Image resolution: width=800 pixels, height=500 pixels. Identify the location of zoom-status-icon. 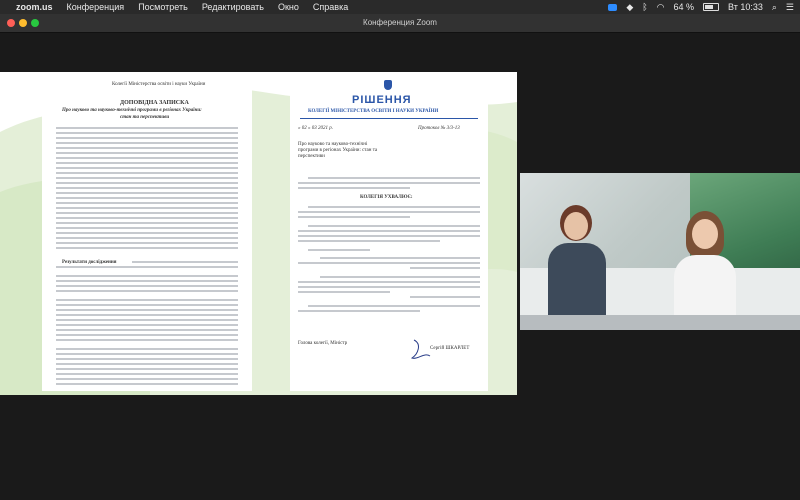
(613, 7).